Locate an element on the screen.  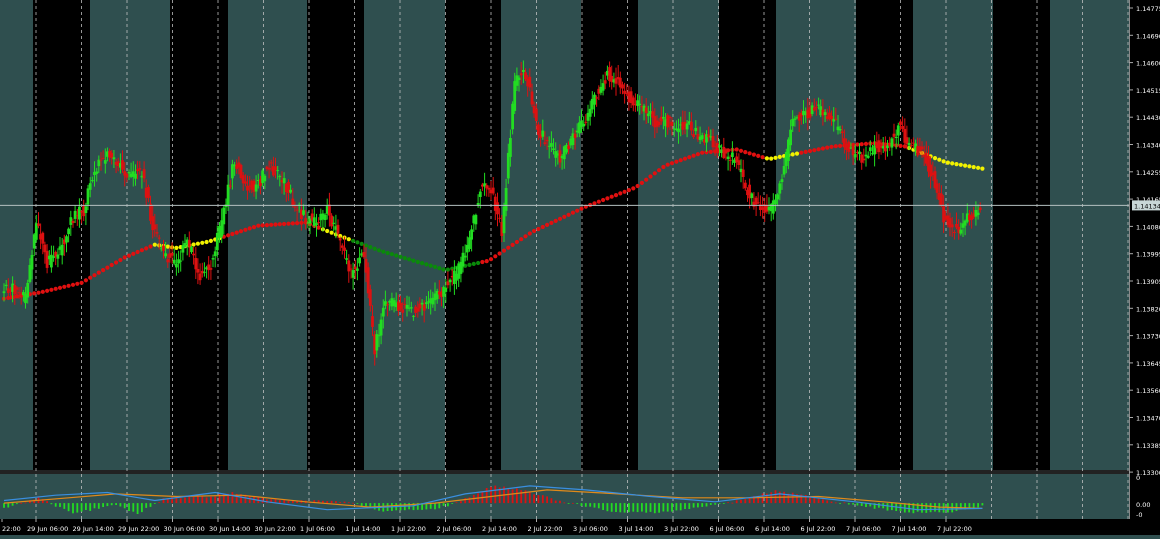
time-tick-label: 1 Jul 22:00 is located at coordinates (408, 529).